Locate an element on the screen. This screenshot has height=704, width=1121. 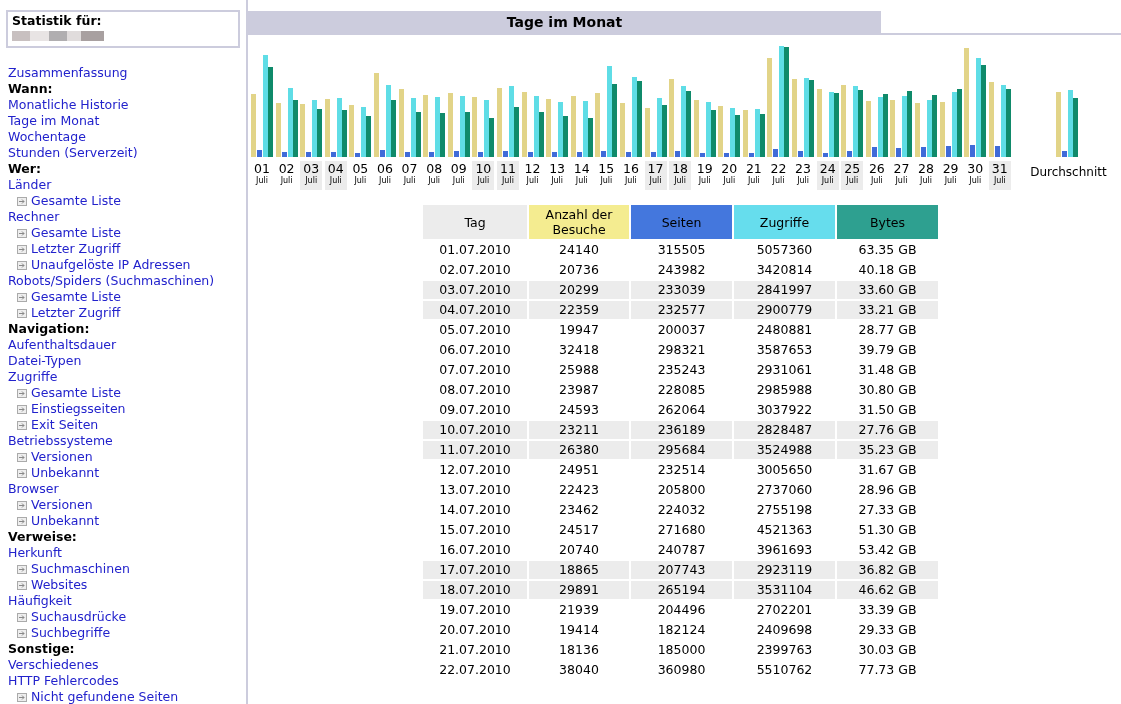
day-label: 12 is located at coordinates (532, 168).